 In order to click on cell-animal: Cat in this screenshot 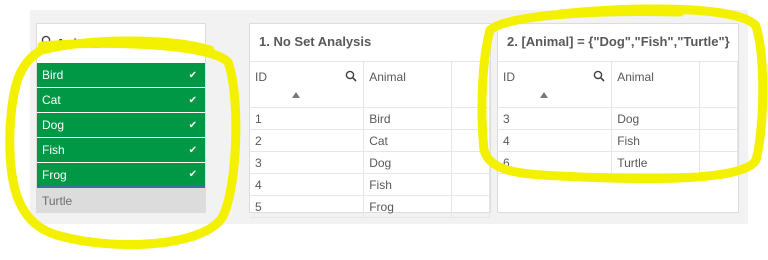, I will do `click(408, 140)`.